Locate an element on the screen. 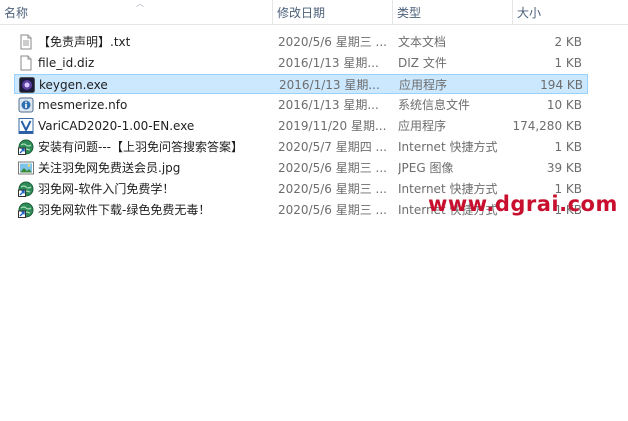  file-size: 10 KB is located at coordinates (564, 105).